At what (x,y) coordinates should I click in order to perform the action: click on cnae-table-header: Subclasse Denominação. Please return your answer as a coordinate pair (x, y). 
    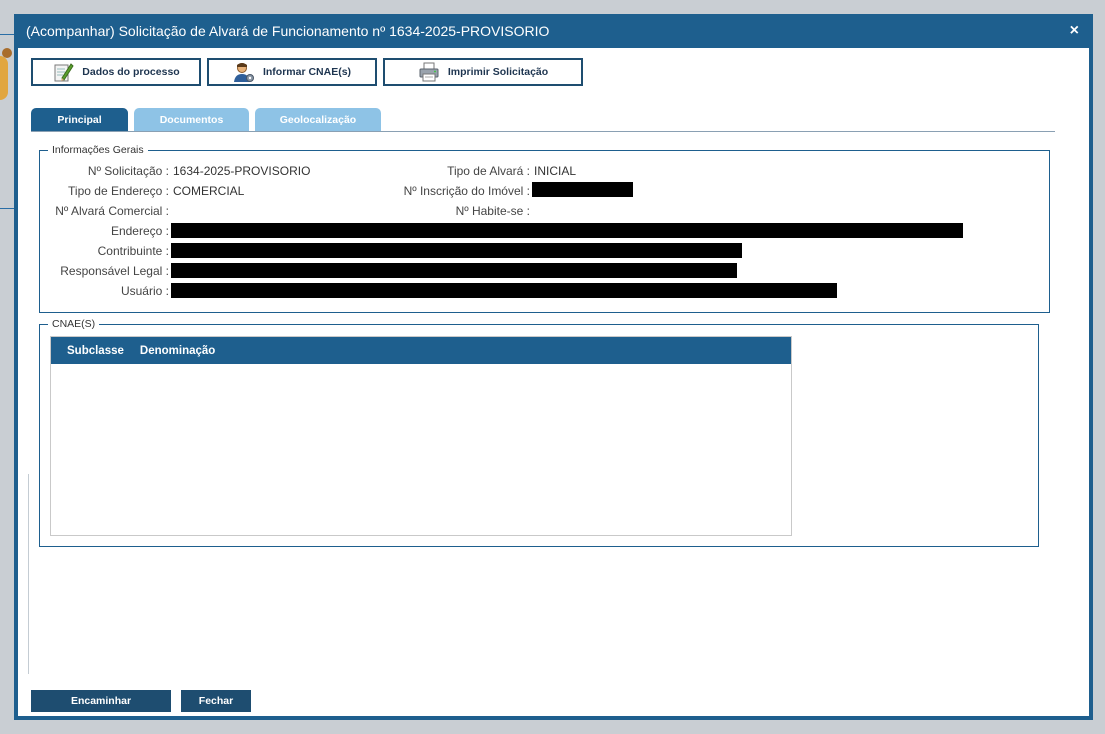
    Looking at the image, I should click on (421, 350).